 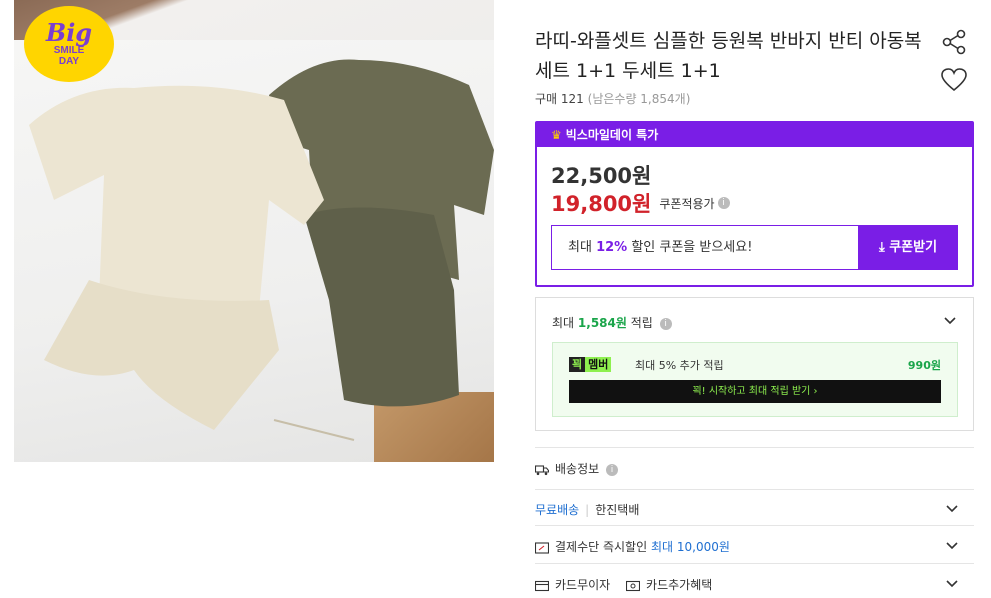 What do you see at coordinates (954, 80) in the screenshot?
I see `heart-icon` at bounding box center [954, 80].